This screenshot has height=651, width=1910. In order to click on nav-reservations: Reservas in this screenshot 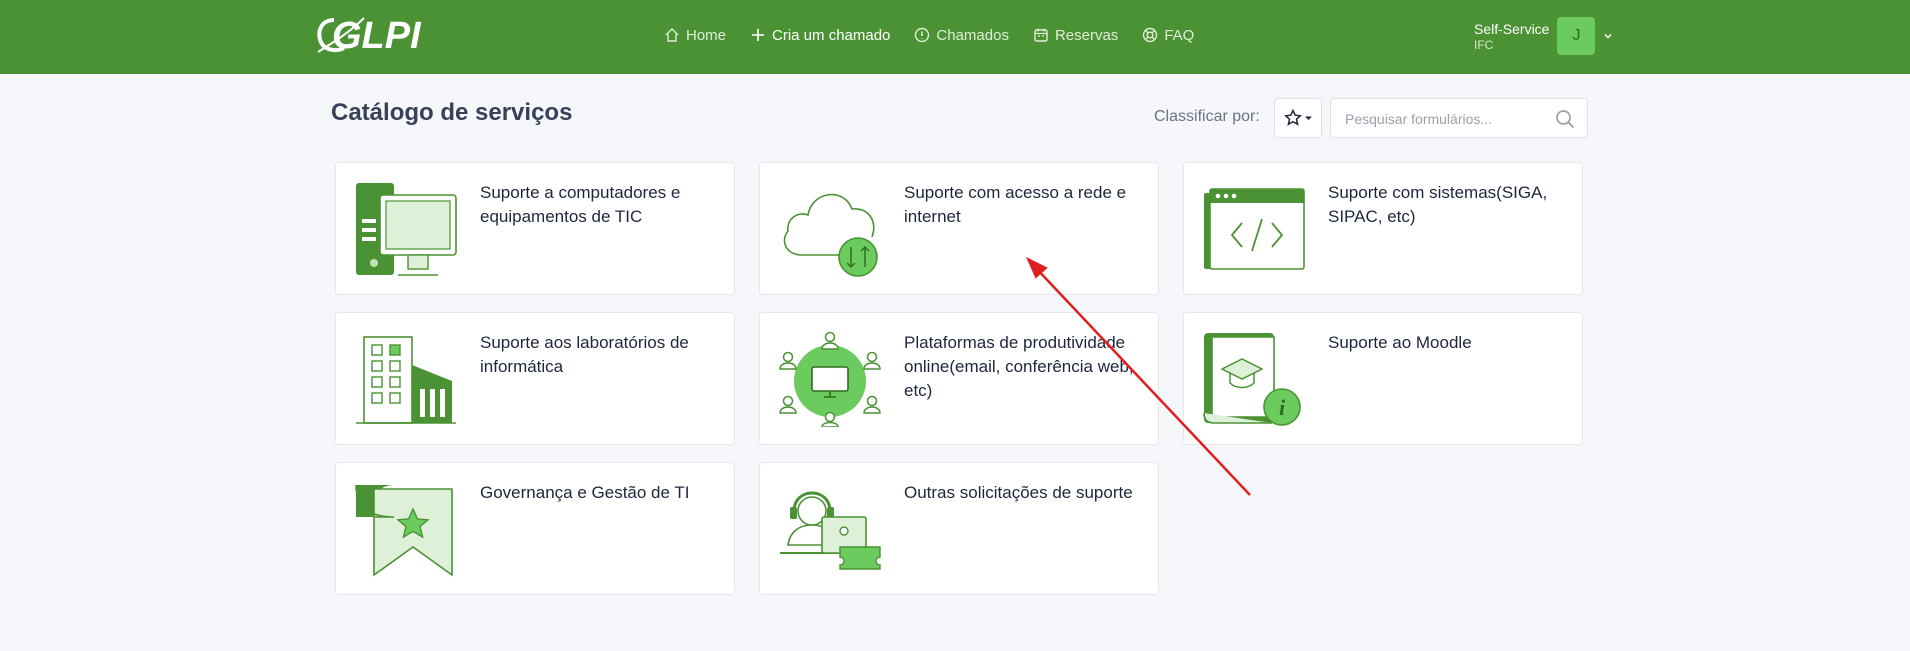, I will do `click(1075, 35)`.